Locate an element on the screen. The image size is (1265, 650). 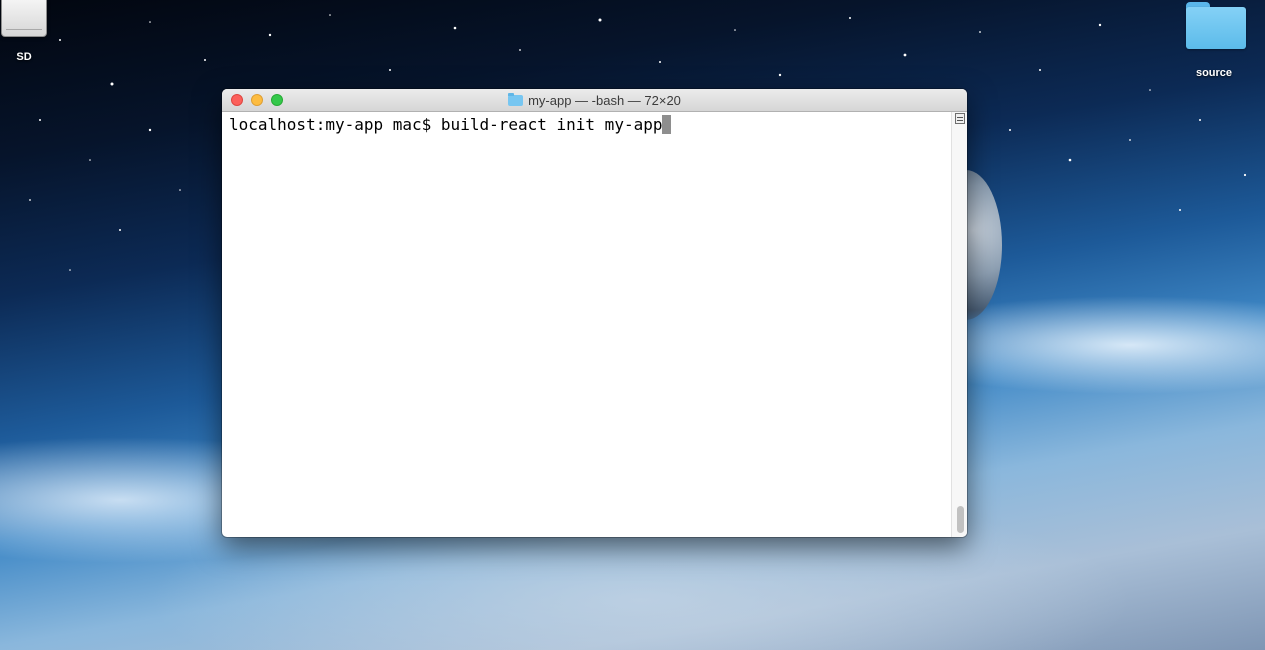
desktop-icon-source: source is located at coordinates (1211, 39).